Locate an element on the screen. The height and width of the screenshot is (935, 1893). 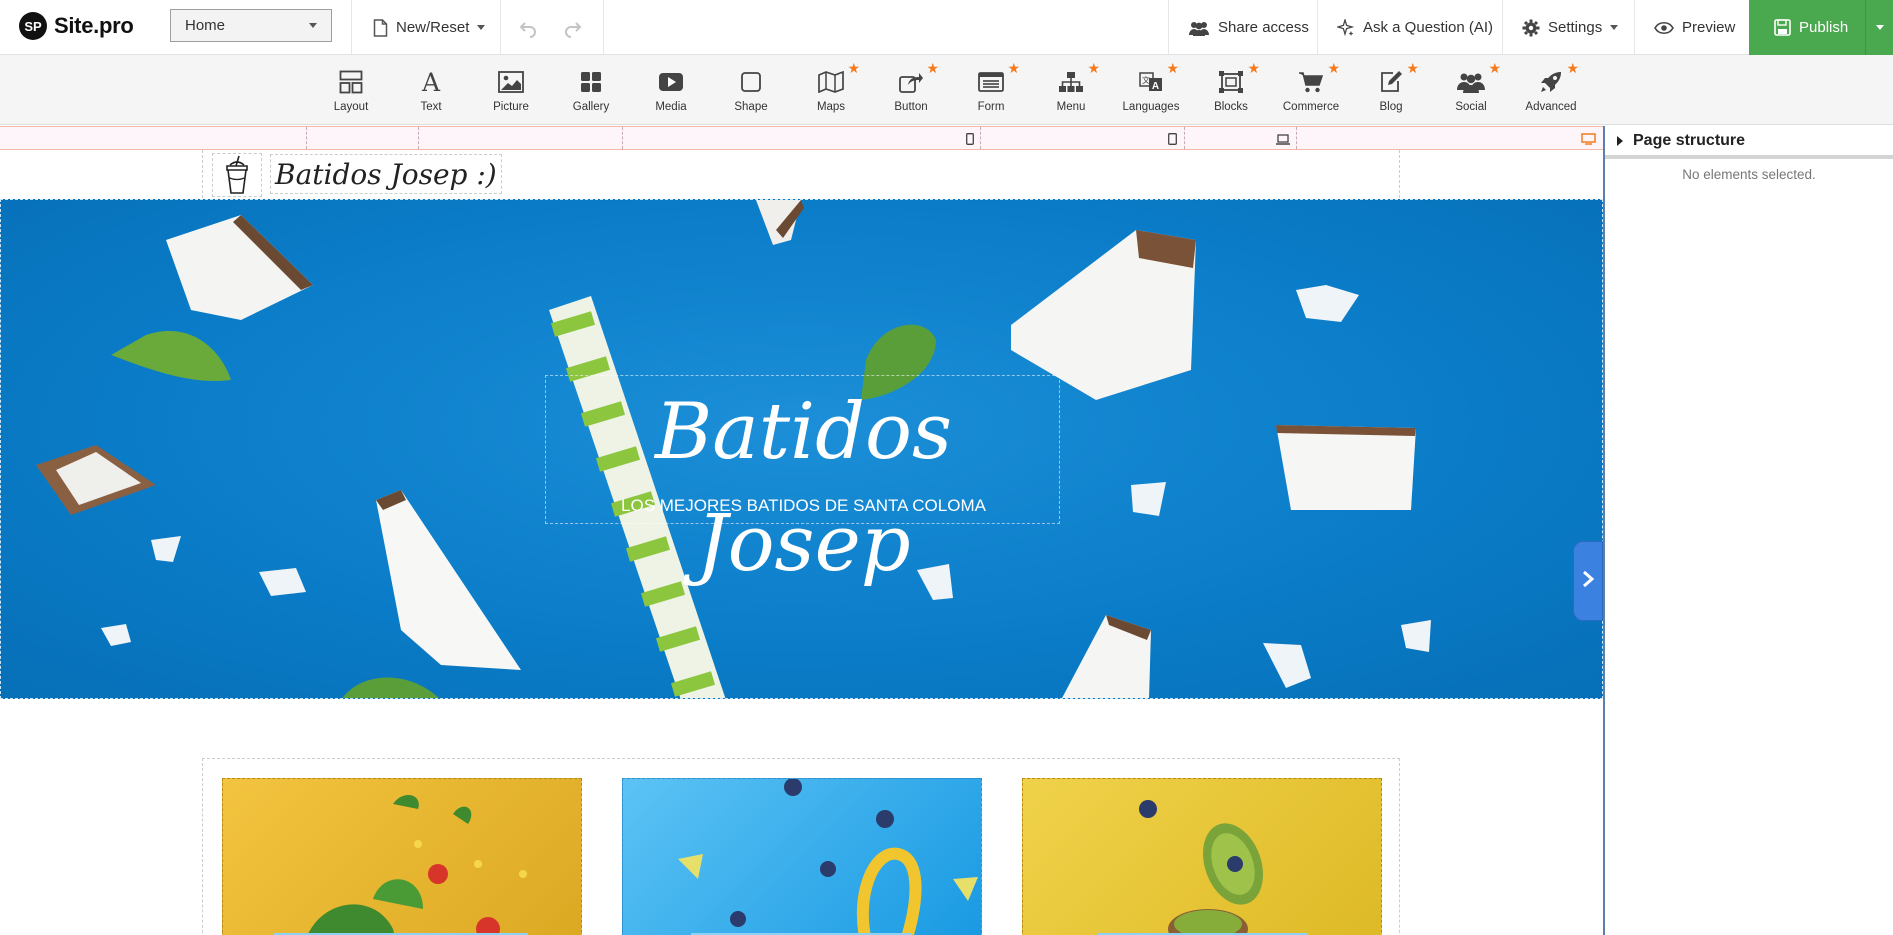
tool-label: Shape is located at coordinates (751, 107).